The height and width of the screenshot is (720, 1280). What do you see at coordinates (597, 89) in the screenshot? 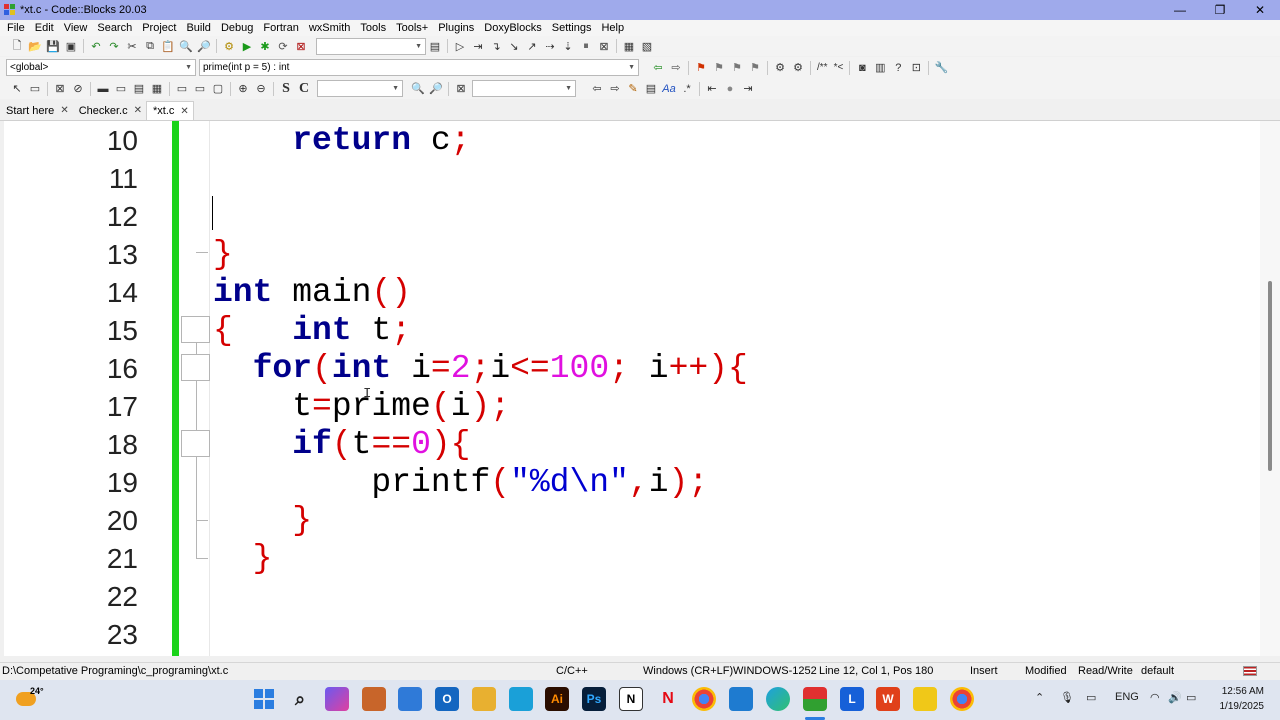
I see `arrow-left-icon: ⇦` at bounding box center [597, 89].